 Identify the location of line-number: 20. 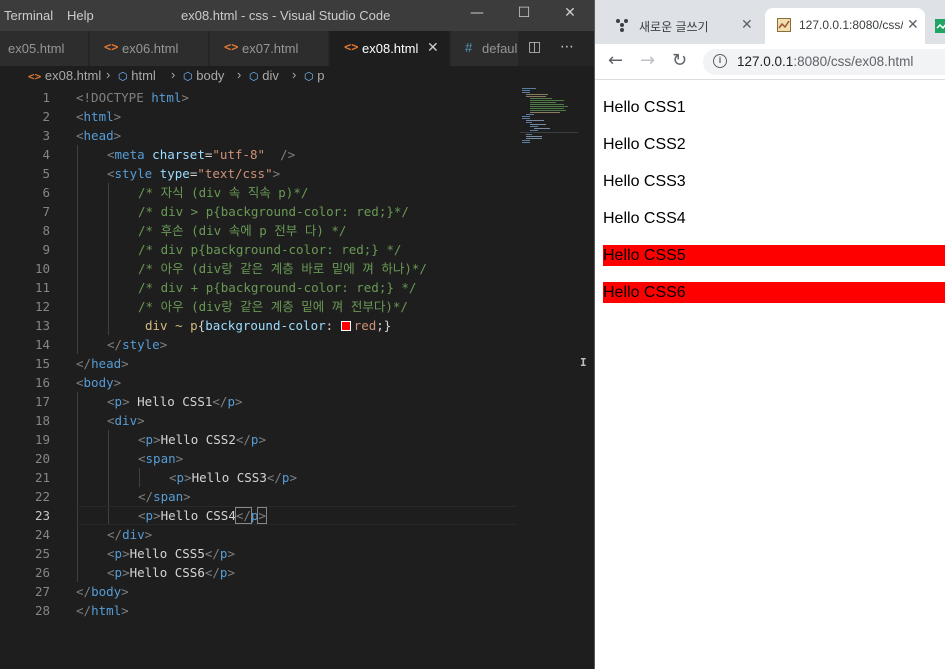
(42, 458).